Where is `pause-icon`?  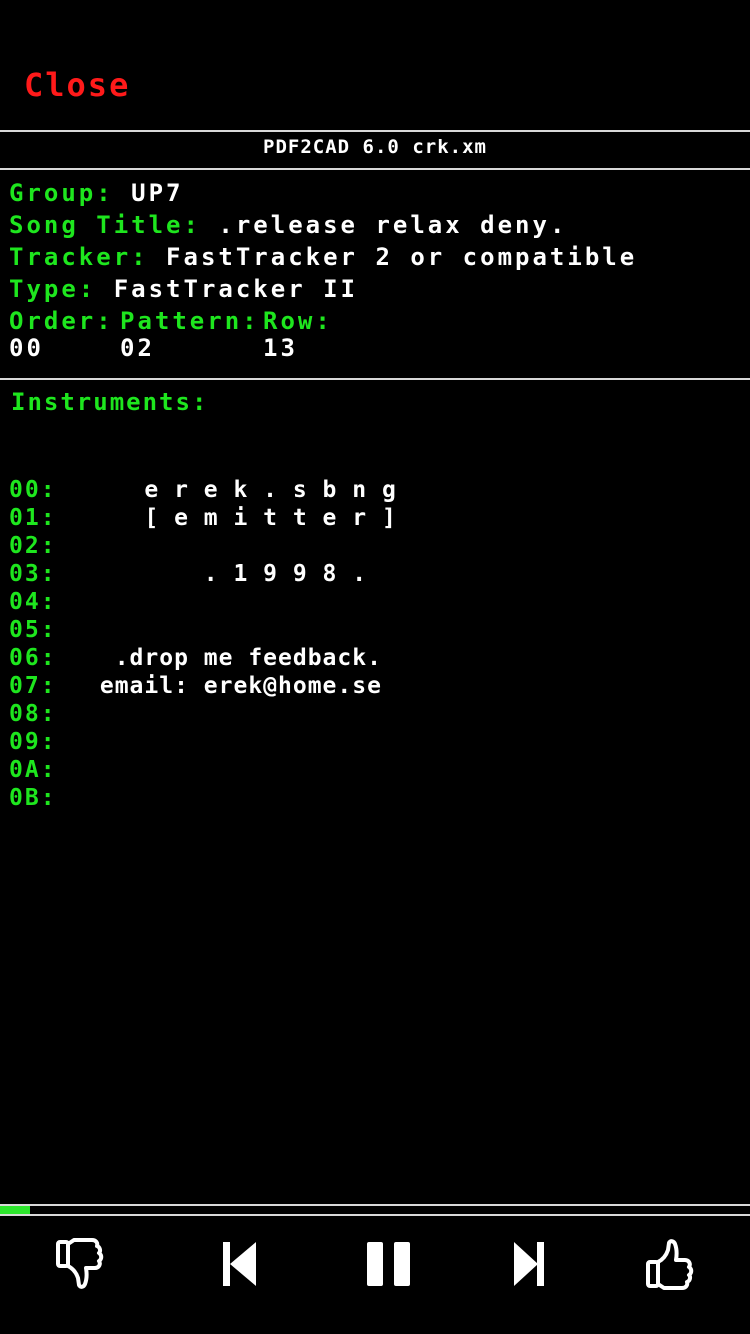 pause-icon is located at coordinates (388, 1264).